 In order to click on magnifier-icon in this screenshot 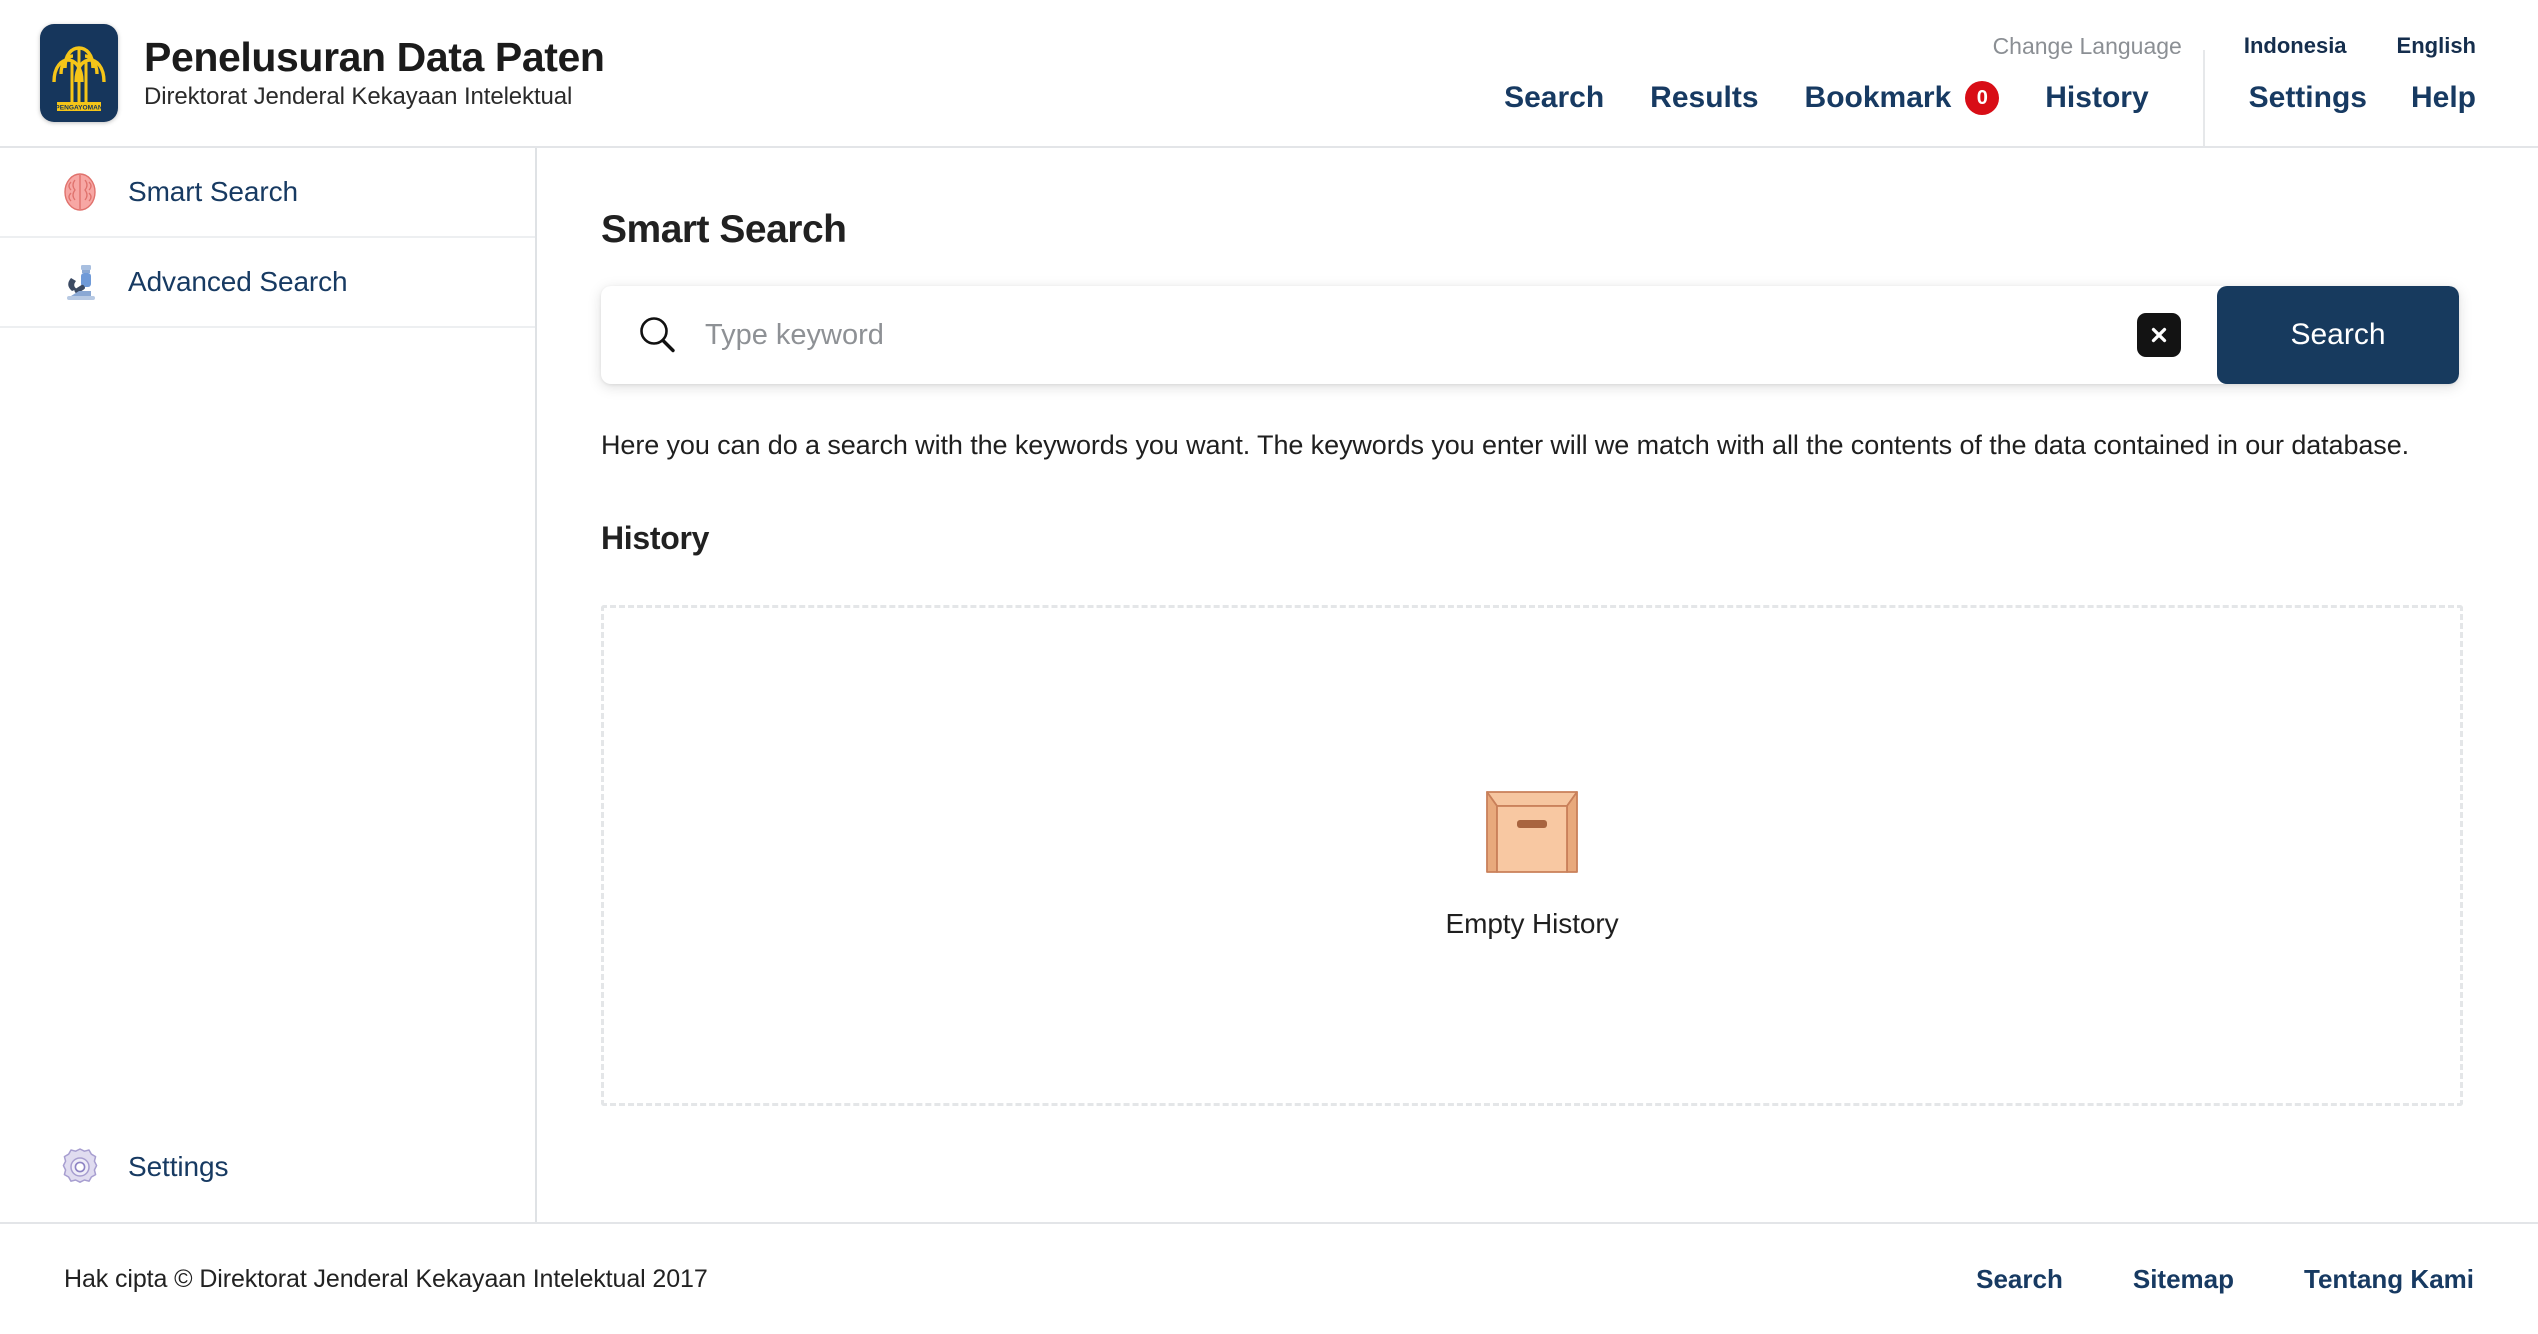, I will do `click(657, 335)`.